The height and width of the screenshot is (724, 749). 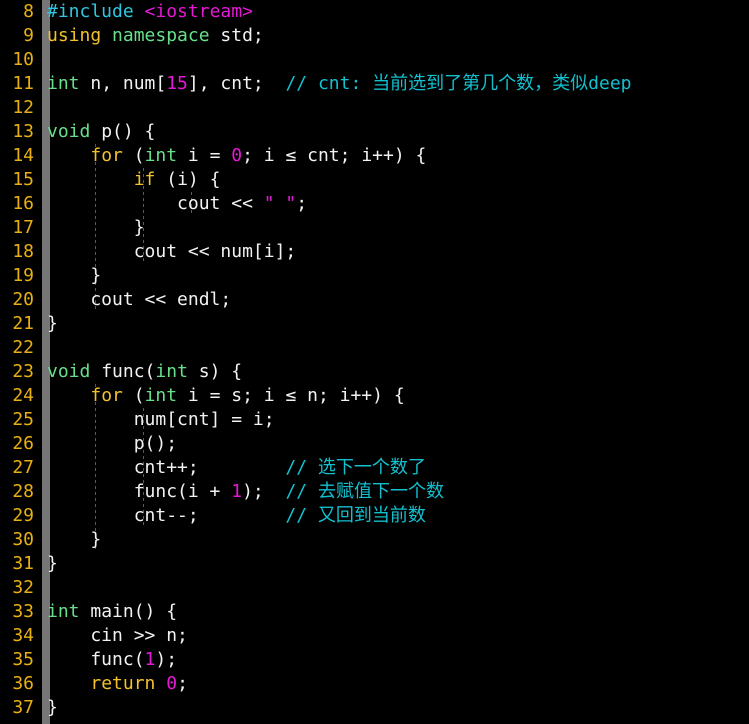 I want to click on code-text: #include <iostream>, so click(x=150, y=12).